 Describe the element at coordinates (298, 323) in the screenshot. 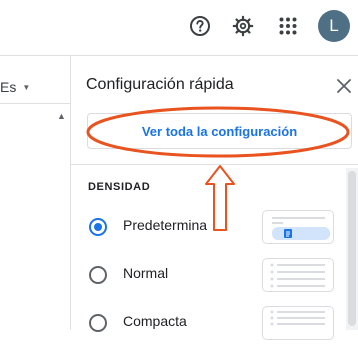

I see `density-compact-thumbnail` at that location.